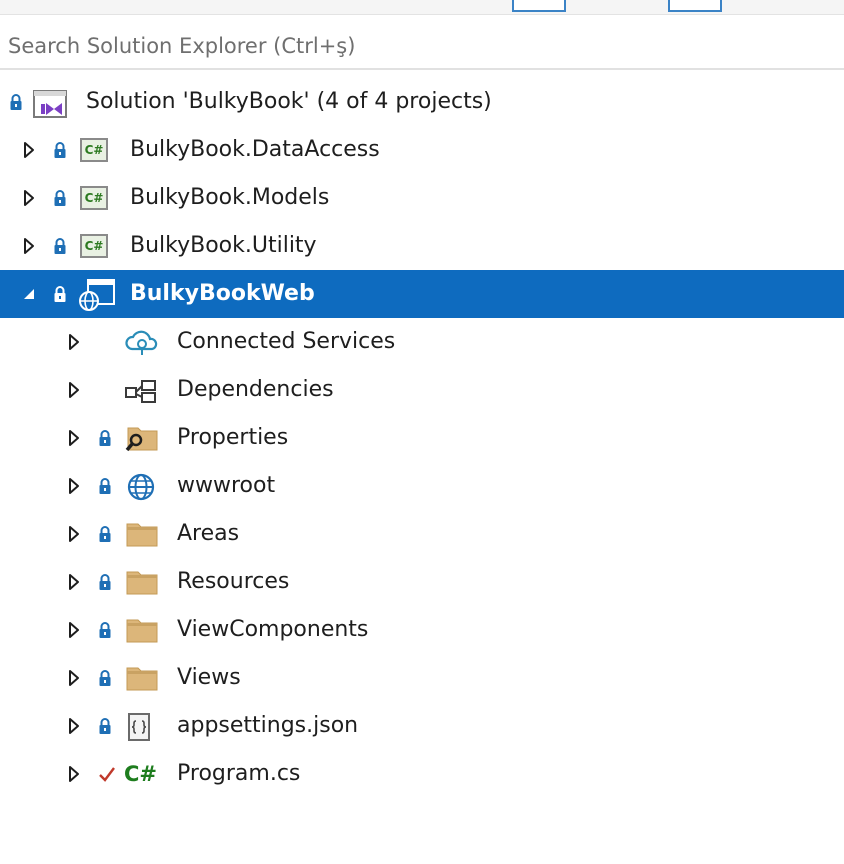 The height and width of the screenshot is (864, 844). I want to click on toolbar-strip, so click(422, 7).